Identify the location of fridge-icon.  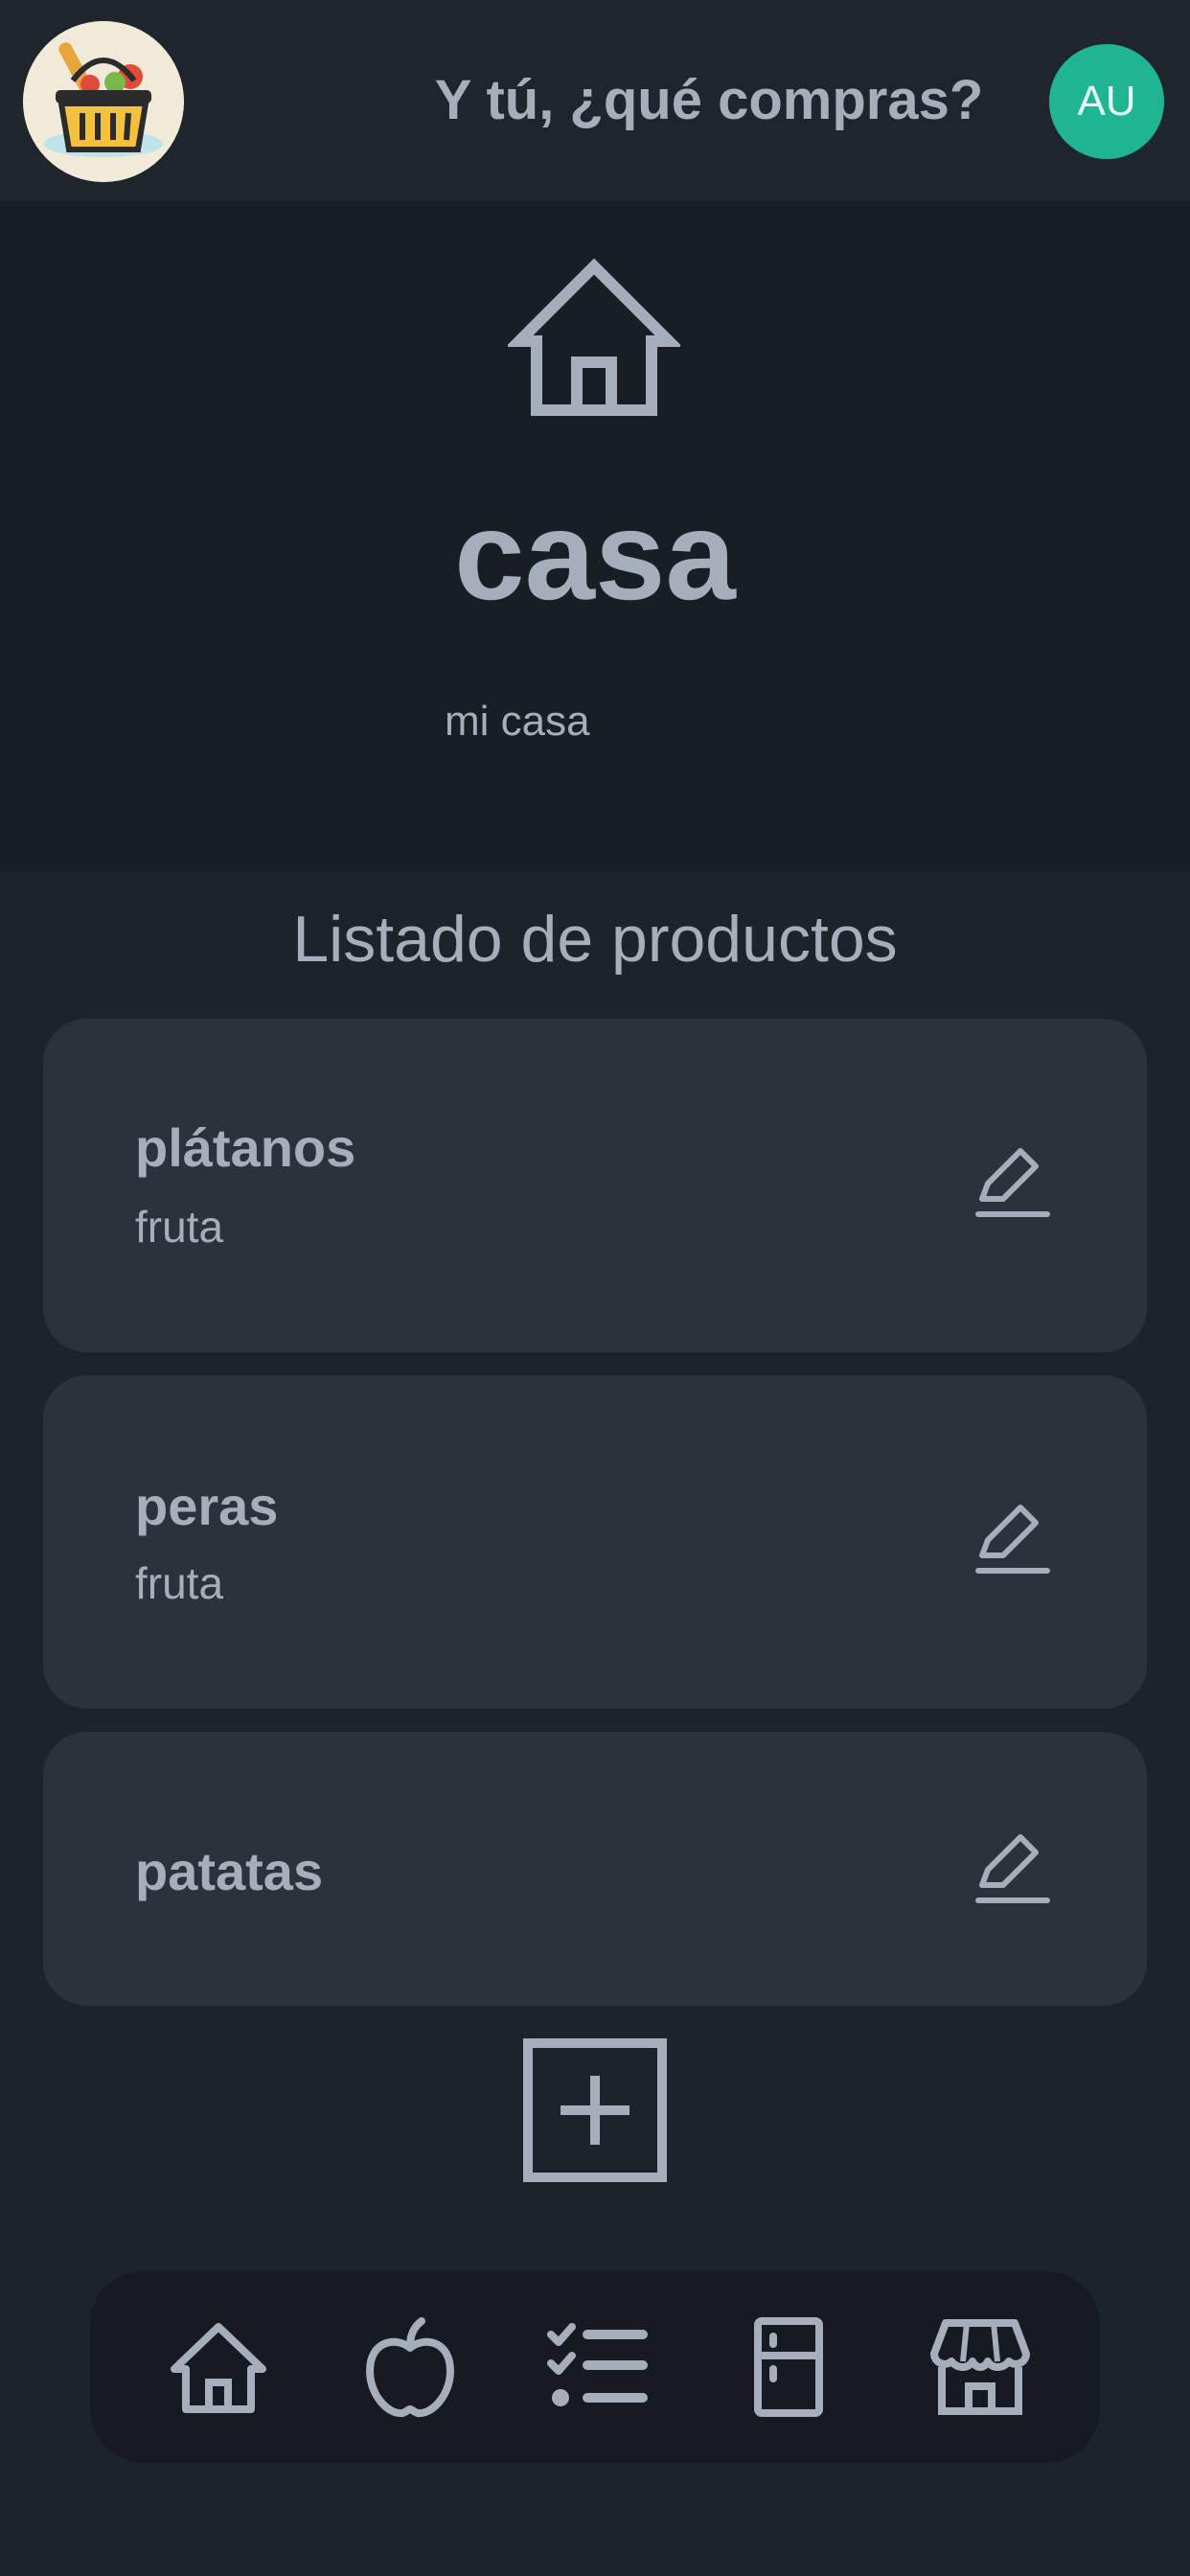
(789, 2367).